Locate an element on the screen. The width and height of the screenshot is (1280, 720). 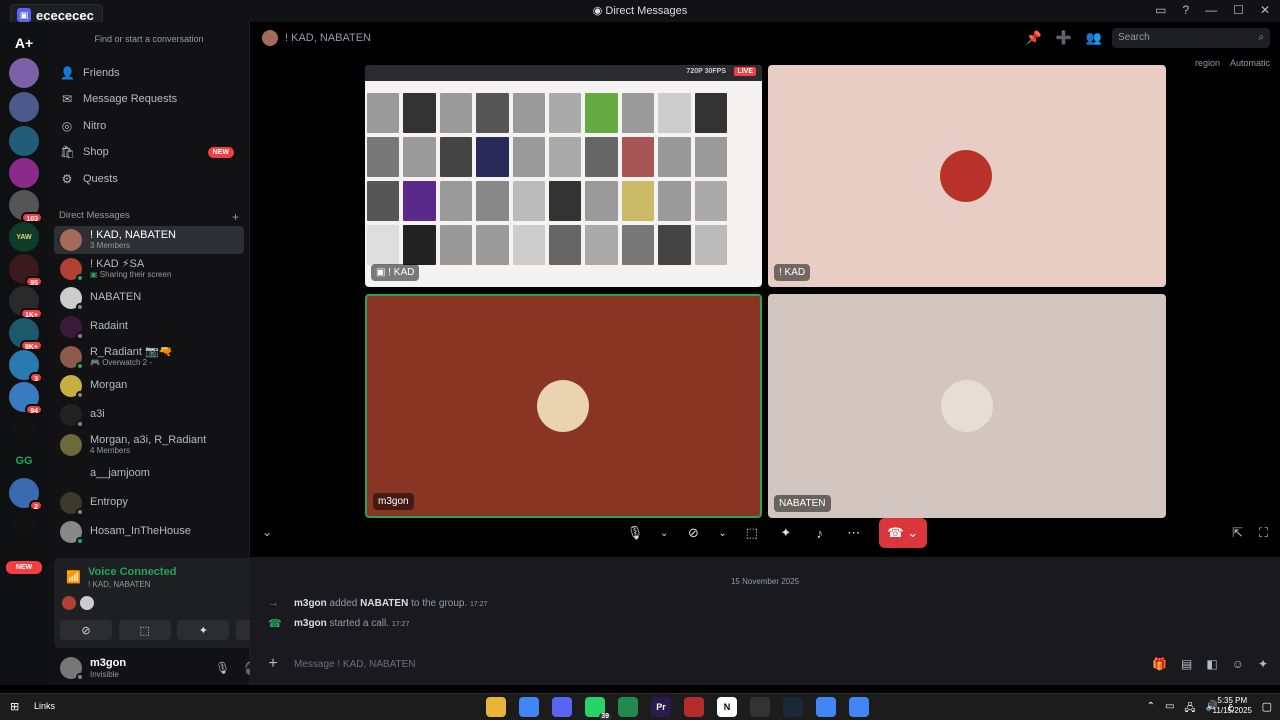
server-icon: 9K+ is located at coordinates (26, 334).